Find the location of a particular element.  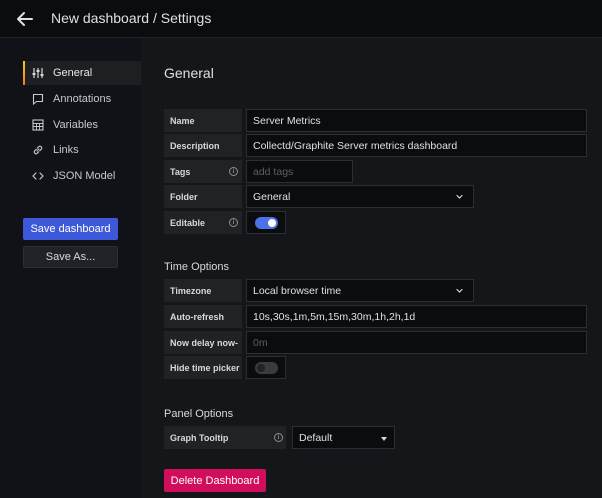

caret-down-icon is located at coordinates (384, 439).